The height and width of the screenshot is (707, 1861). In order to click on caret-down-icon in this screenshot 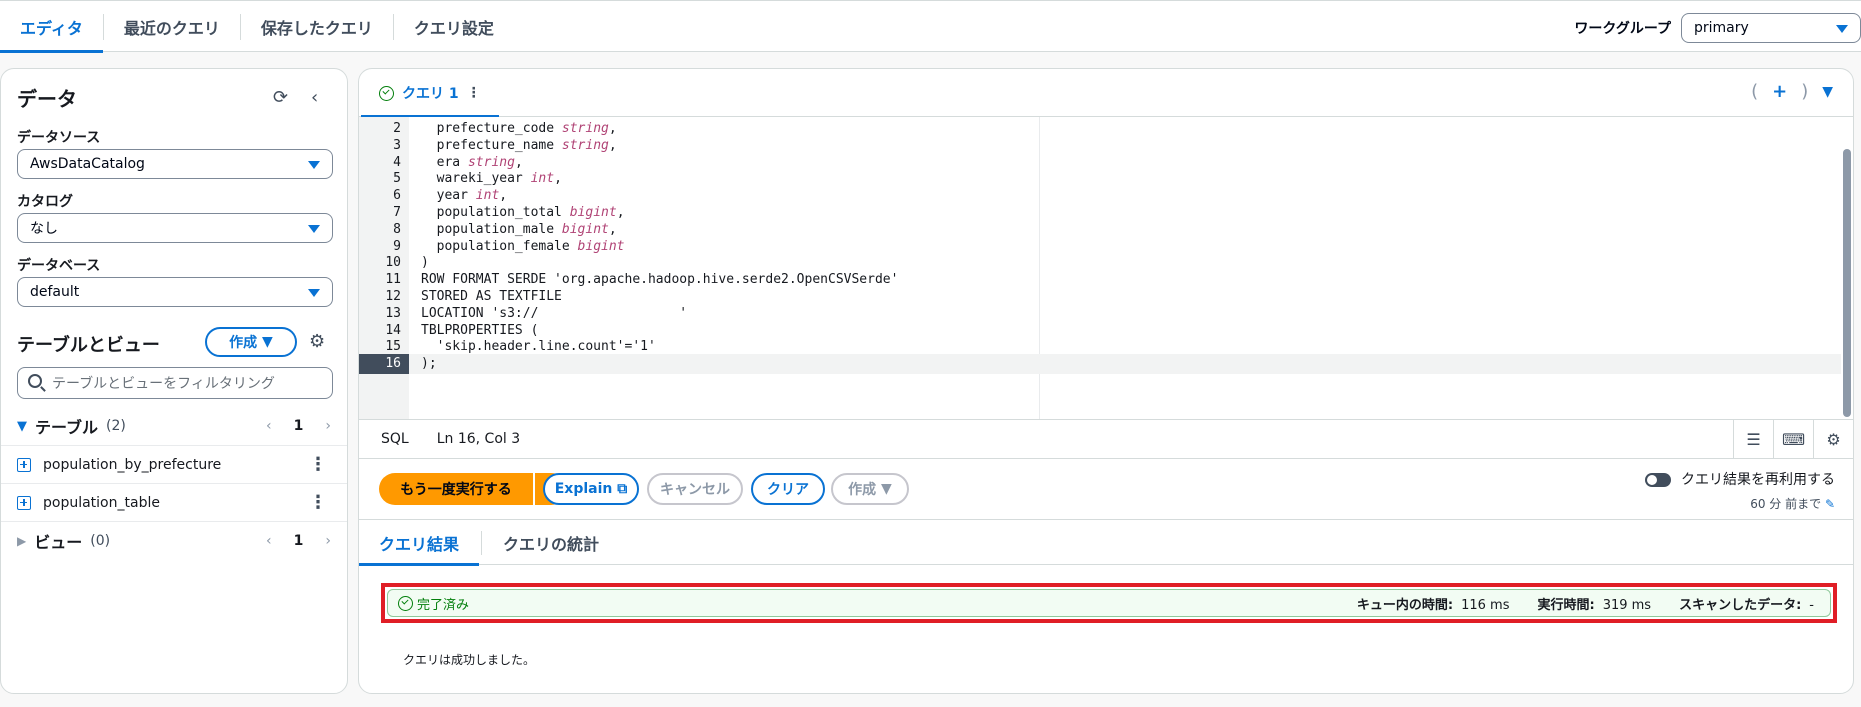, I will do `click(314, 293)`.